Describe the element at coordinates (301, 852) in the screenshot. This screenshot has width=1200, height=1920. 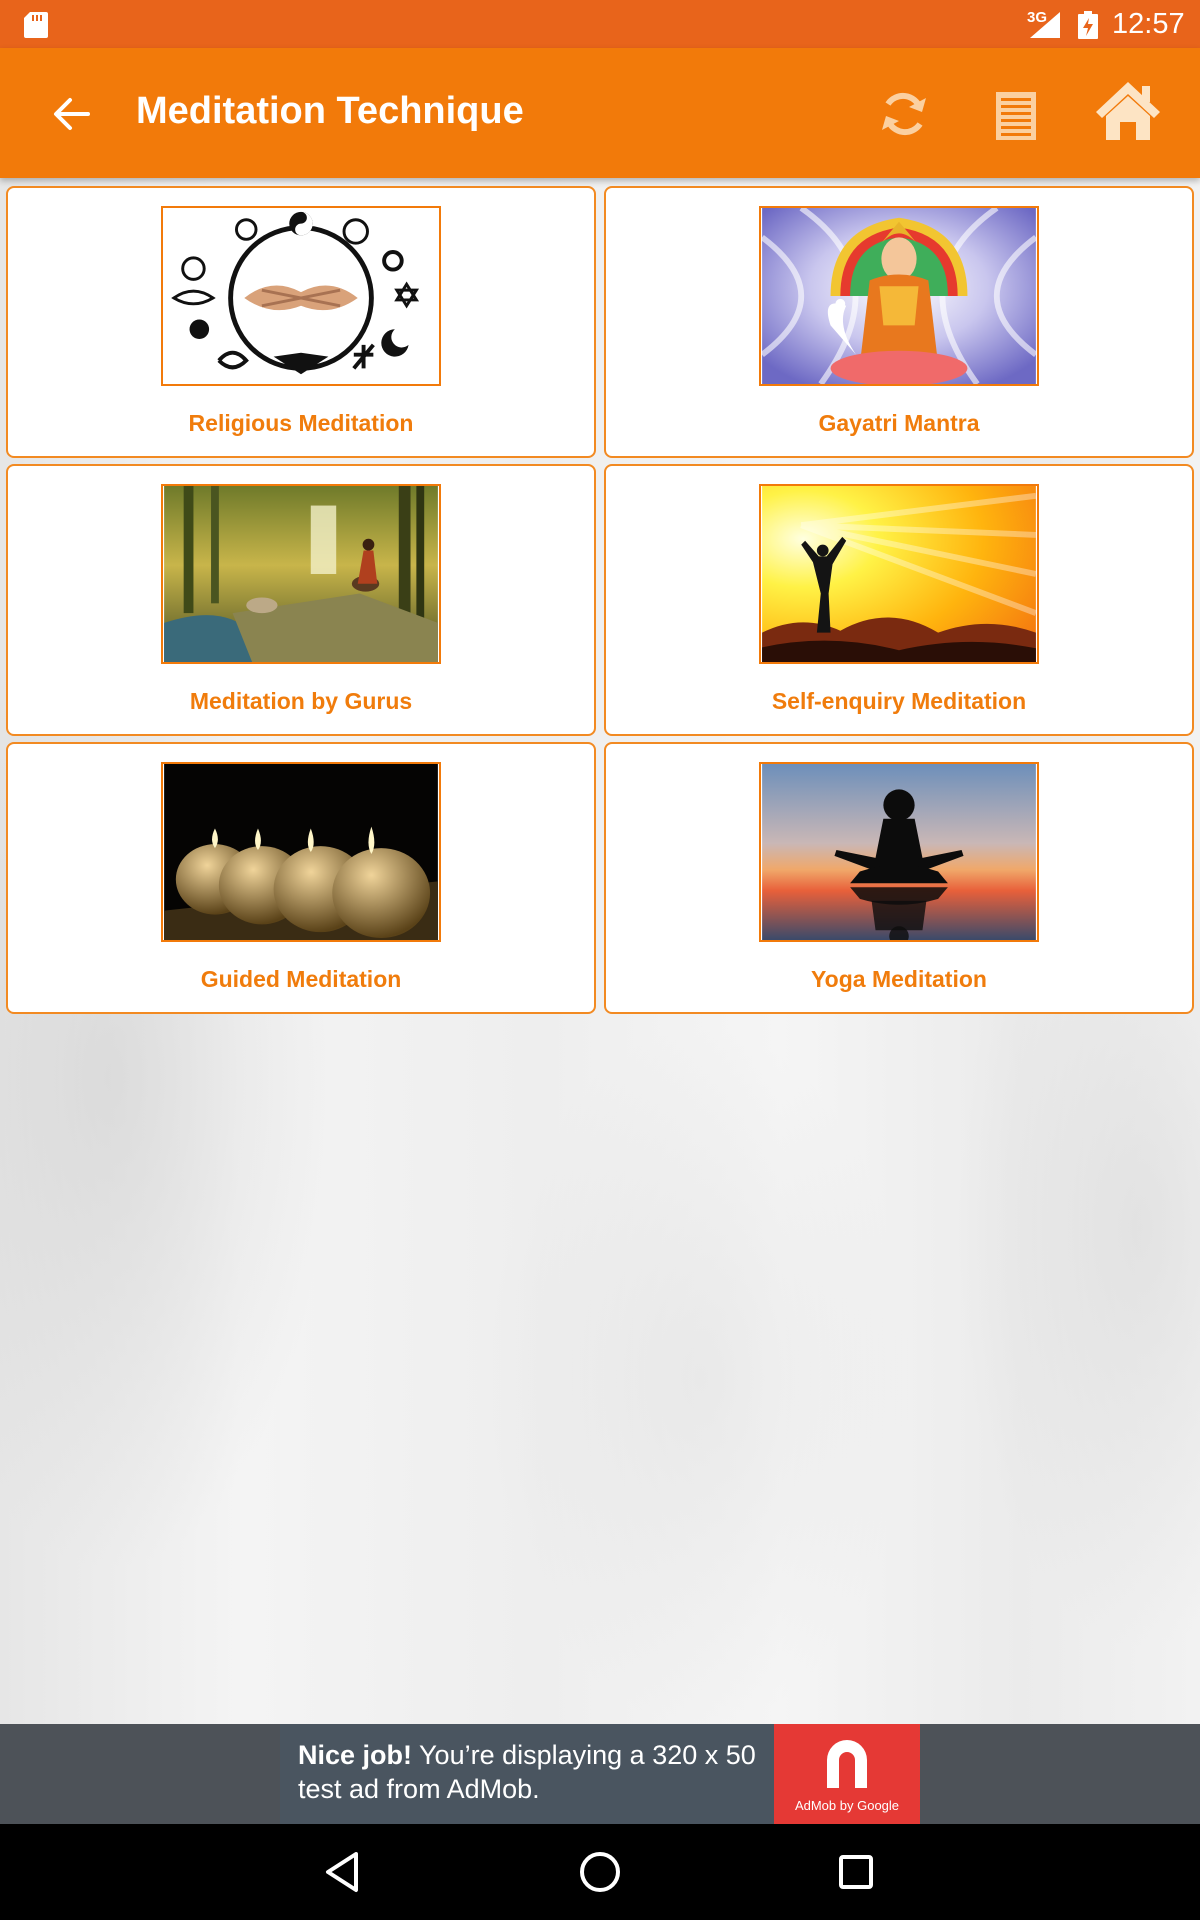
I see `candles-image` at that location.